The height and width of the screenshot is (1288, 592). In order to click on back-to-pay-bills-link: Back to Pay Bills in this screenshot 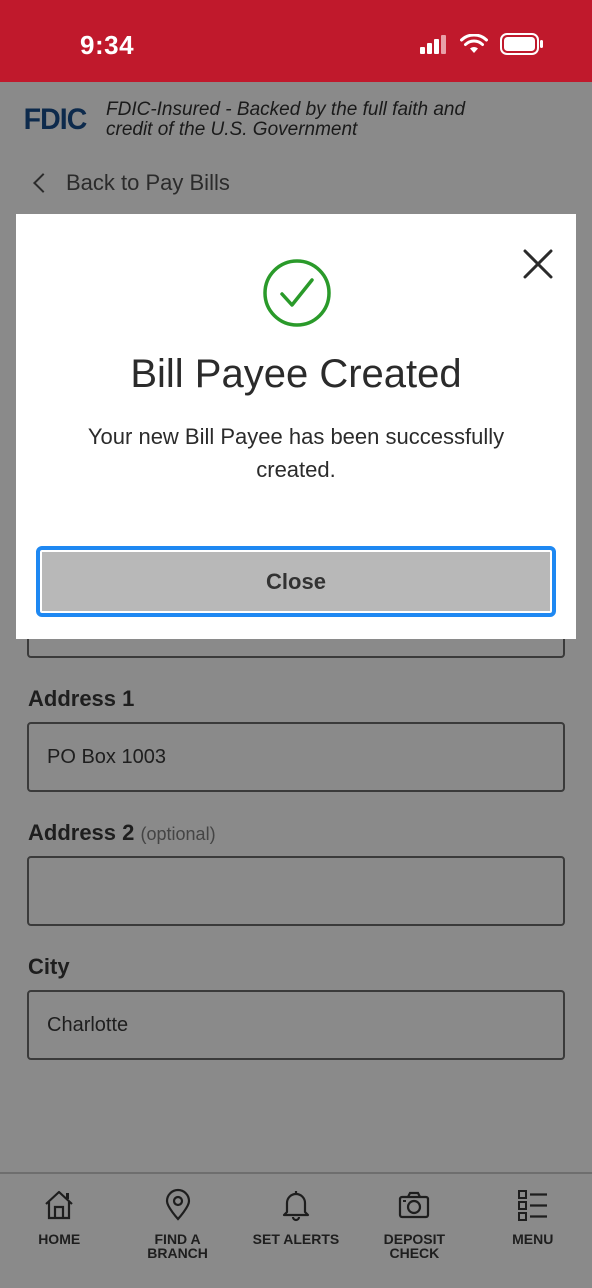, I will do `click(131, 183)`.